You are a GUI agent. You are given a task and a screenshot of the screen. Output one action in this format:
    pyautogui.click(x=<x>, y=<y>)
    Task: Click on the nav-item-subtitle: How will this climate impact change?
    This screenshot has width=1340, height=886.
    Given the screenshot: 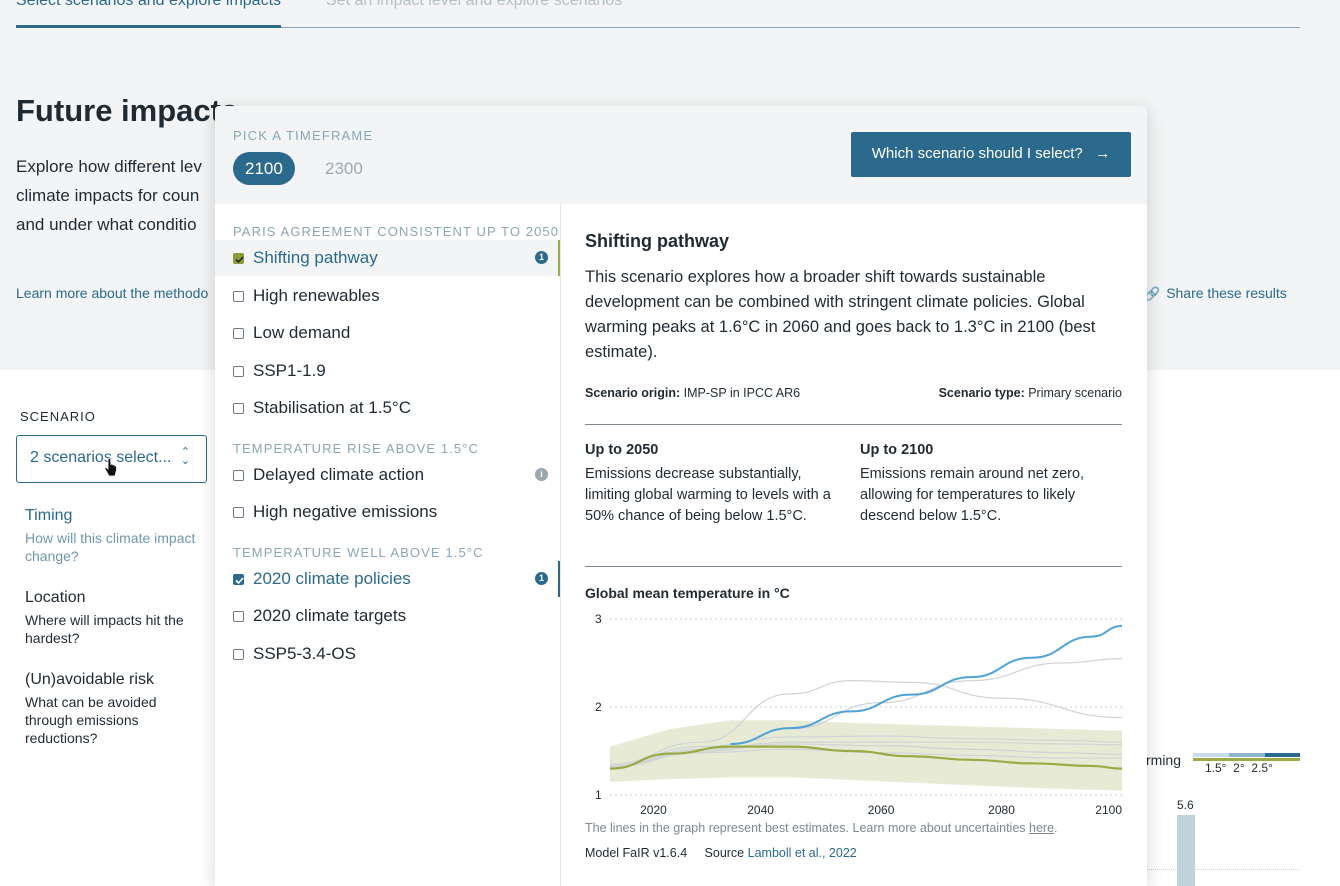 What is the action you would take?
    pyautogui.click(x=110, y=547)
    